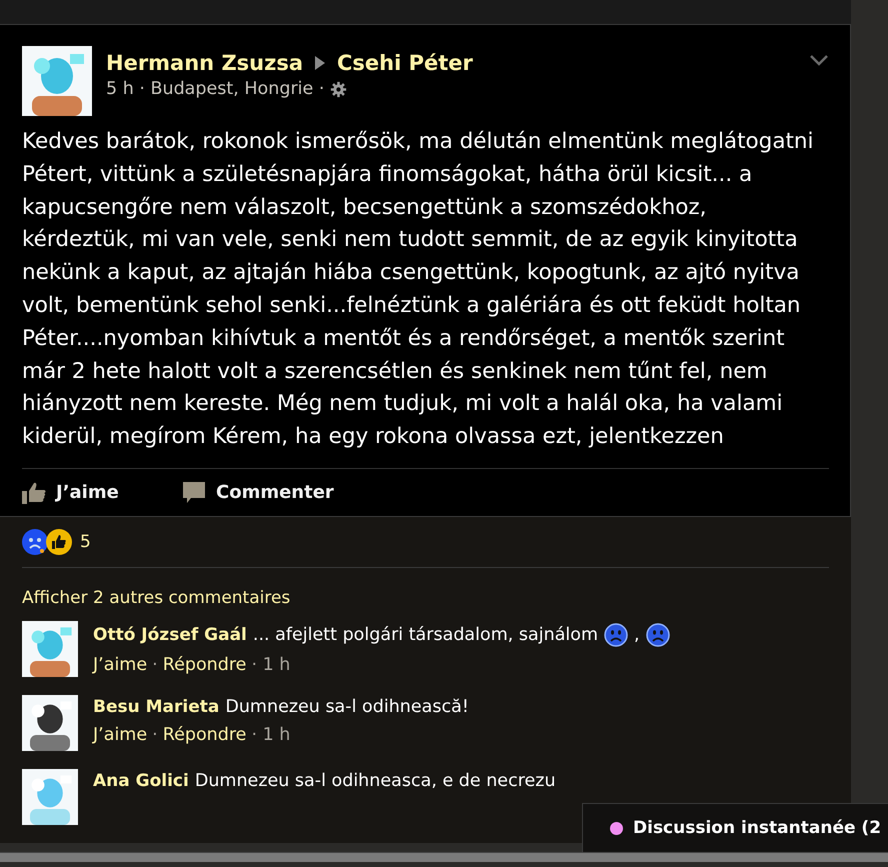 The image size is (888, 867). Describe the element at coordinates (84, 493) in the screenshot. I see `like-button: J’aime` at that location.